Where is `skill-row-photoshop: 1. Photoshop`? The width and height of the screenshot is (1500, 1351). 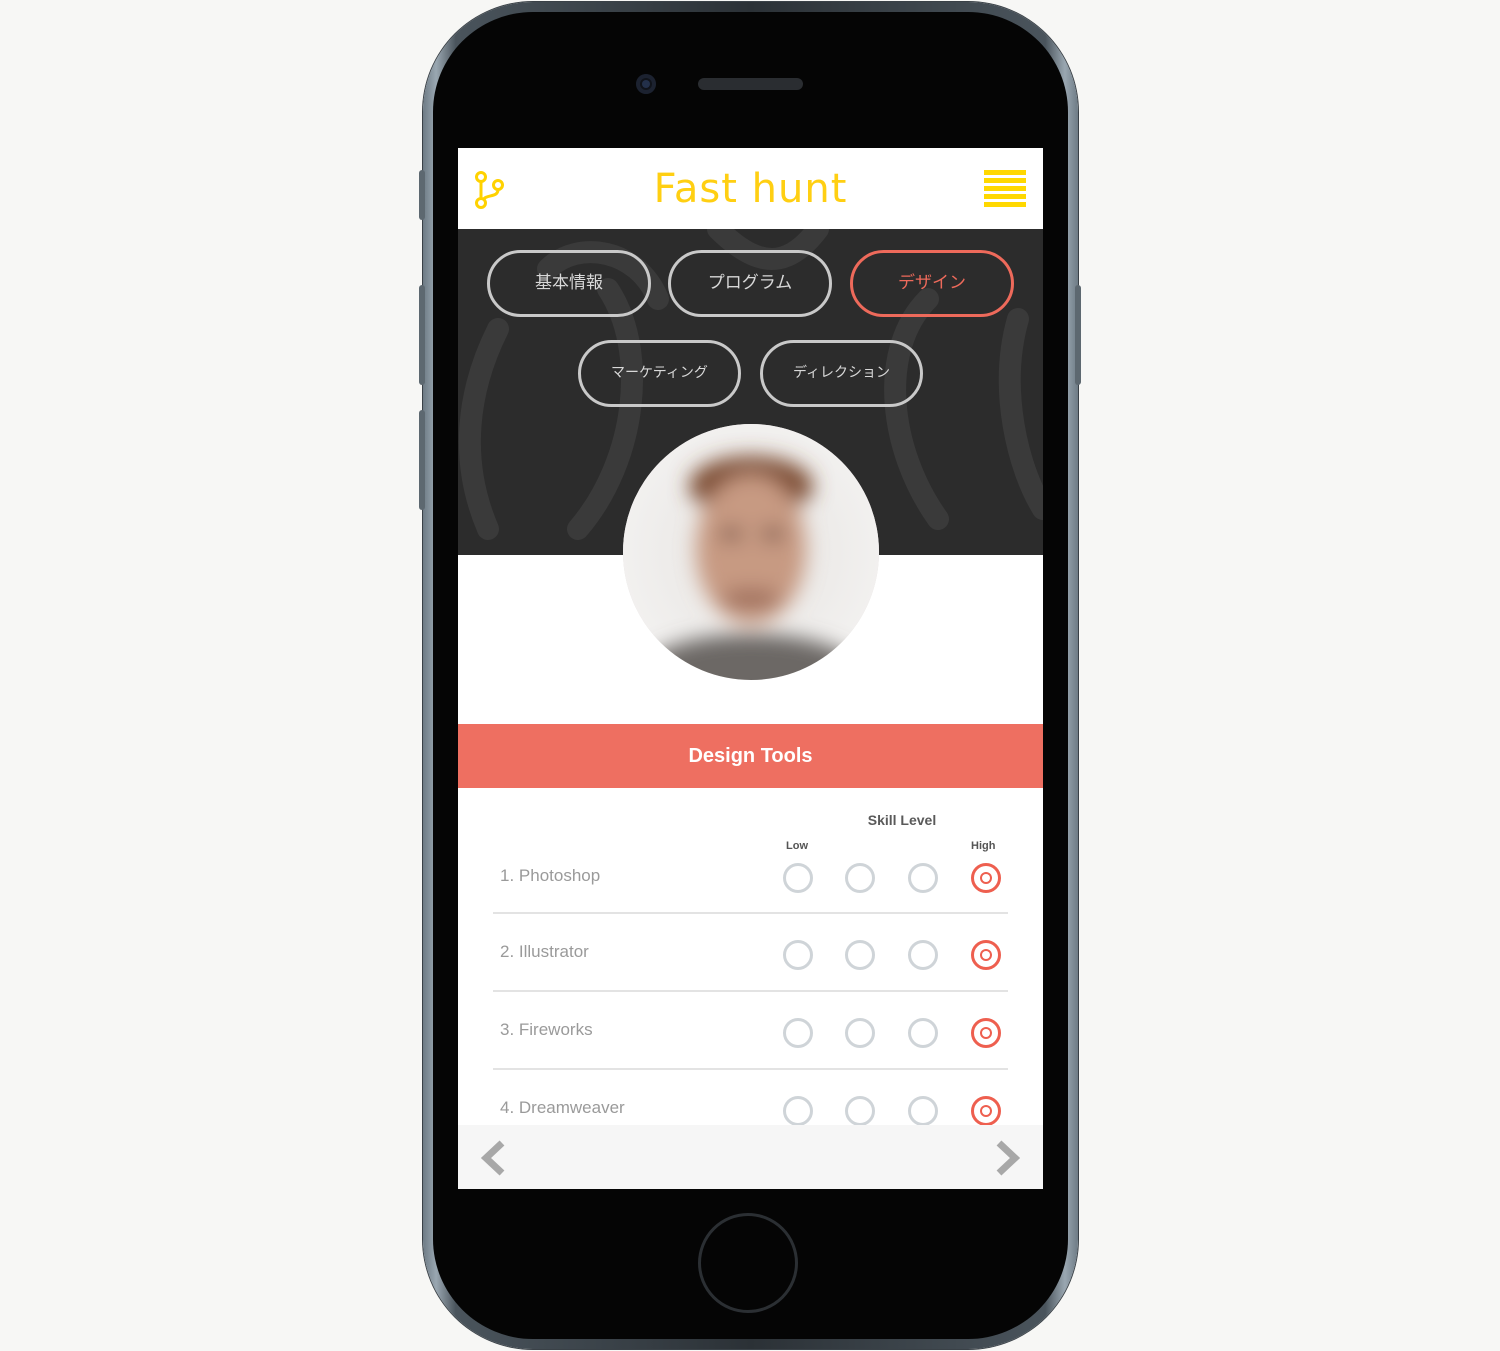
skill-row-photoshop: 1. Photoshop is located at coordinates (750, 881).